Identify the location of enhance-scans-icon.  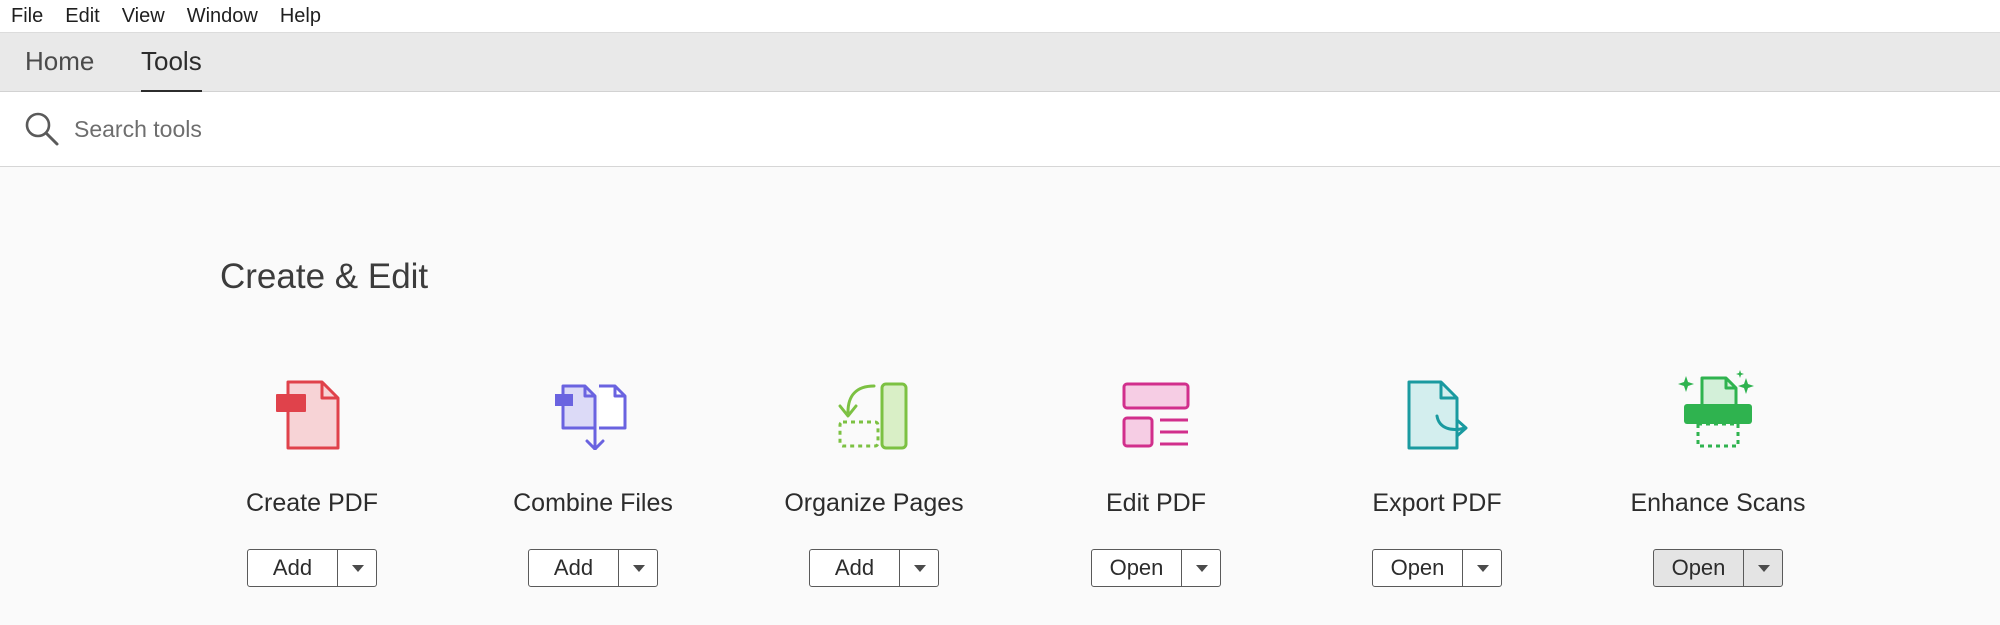
(1716, 409).